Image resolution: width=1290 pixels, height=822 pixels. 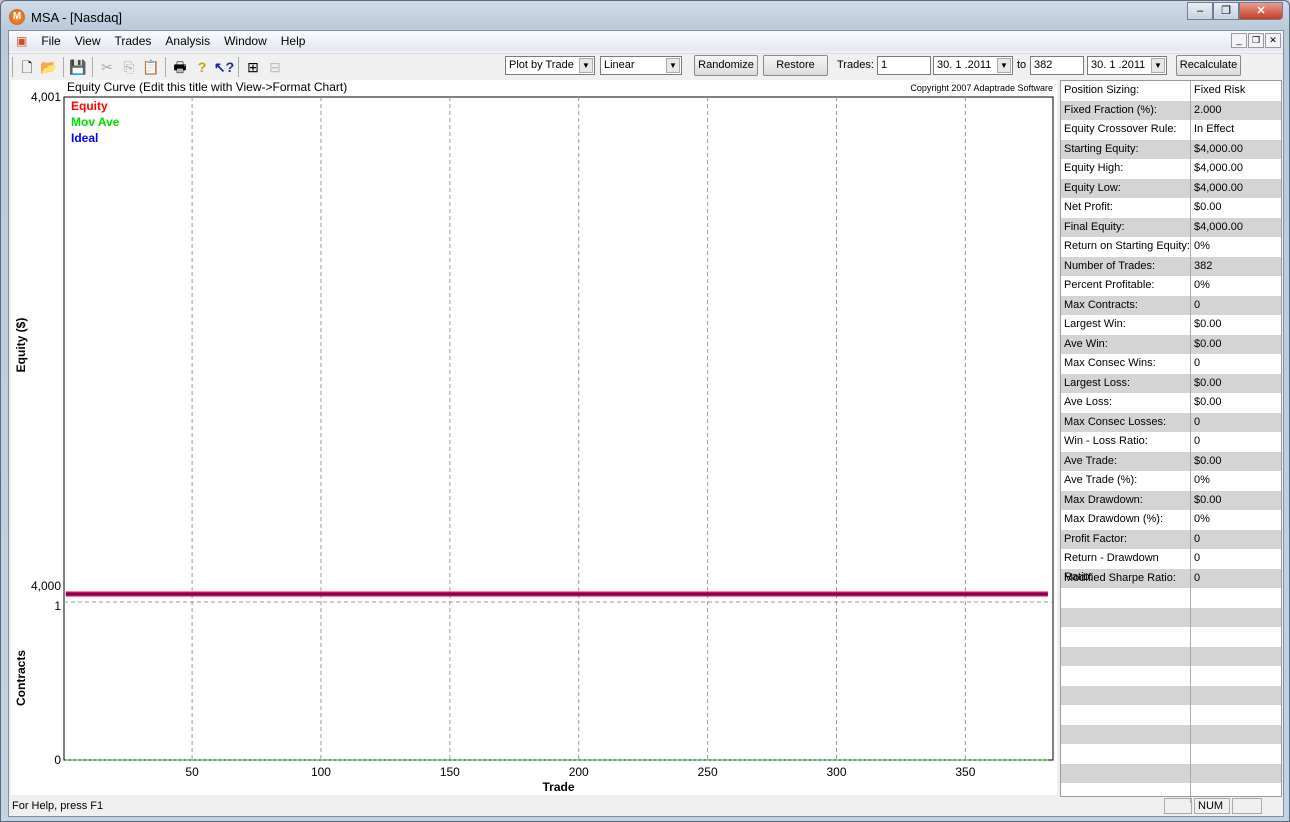 What do you see at coordinates (180, 67) in the screenshot?
I see `print-icon: 🖶` at bounding box center [180, 67].